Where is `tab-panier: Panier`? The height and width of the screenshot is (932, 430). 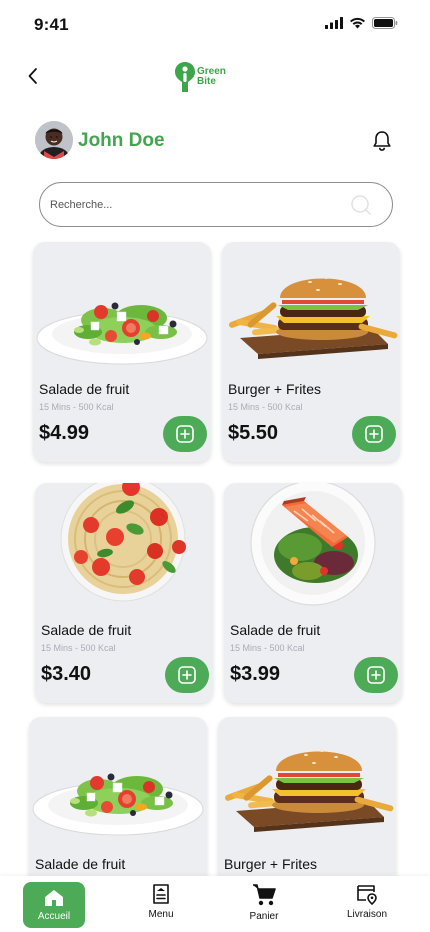 tab-panier: Panier is located at coordinates (264, 905).